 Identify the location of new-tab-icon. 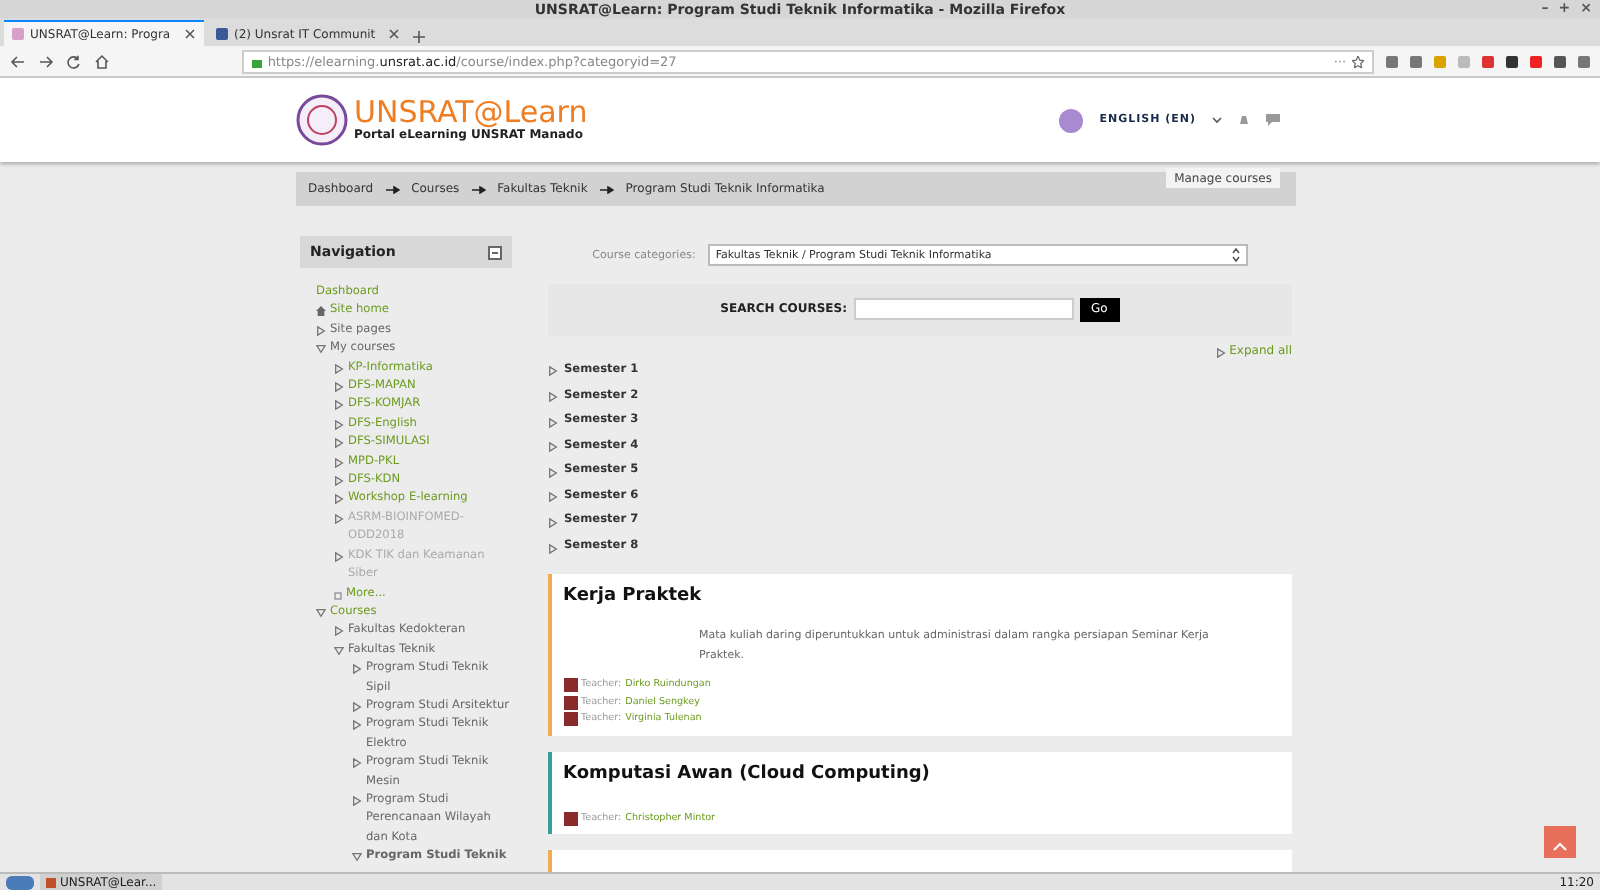
(419, 36).